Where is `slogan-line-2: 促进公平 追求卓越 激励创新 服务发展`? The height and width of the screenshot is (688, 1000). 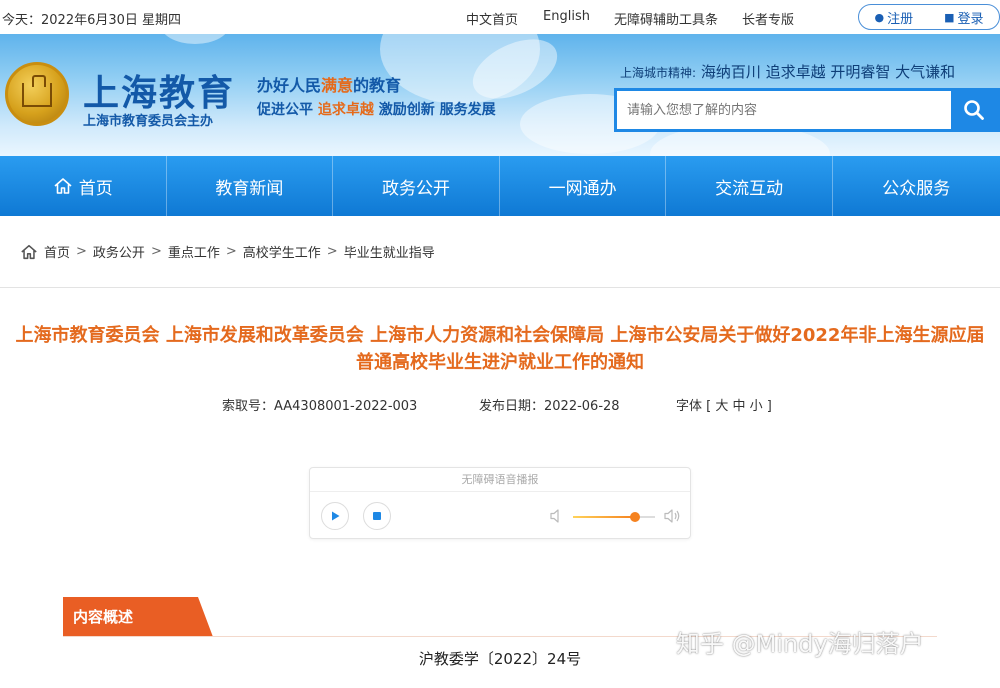
slogan-line-2: 促进公平 追求卓越 激励创新 服务发展 is located at coordinates (376, 110).